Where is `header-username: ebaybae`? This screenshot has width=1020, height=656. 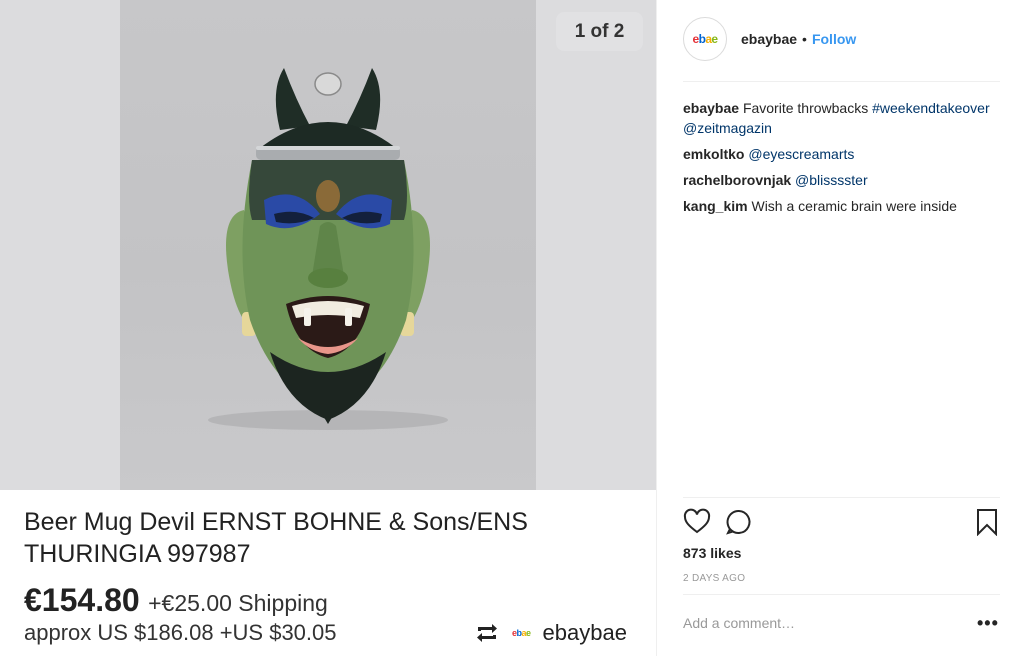 header-username: ebaybae is located at coordinates (769, 39).